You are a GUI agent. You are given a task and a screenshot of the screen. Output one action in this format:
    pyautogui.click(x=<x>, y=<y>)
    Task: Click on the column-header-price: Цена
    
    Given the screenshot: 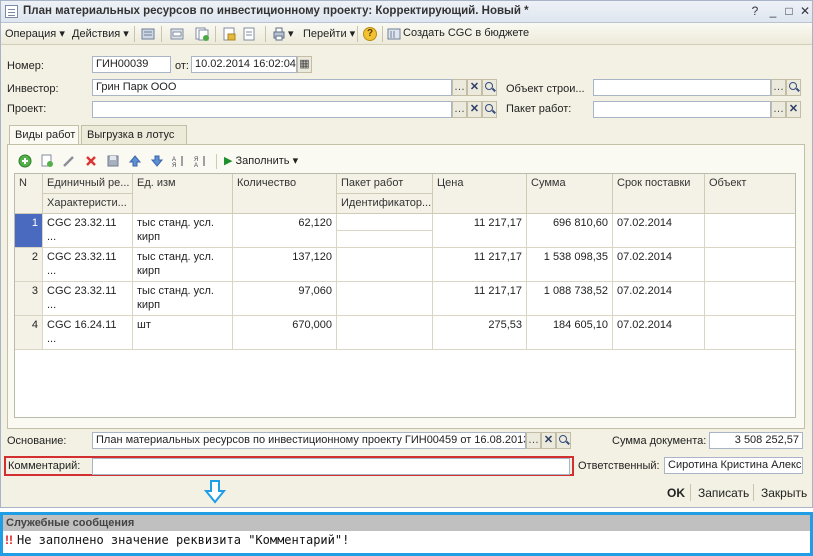 What is the action you would take?
    pyautogui.click(x=480, y=194)
    